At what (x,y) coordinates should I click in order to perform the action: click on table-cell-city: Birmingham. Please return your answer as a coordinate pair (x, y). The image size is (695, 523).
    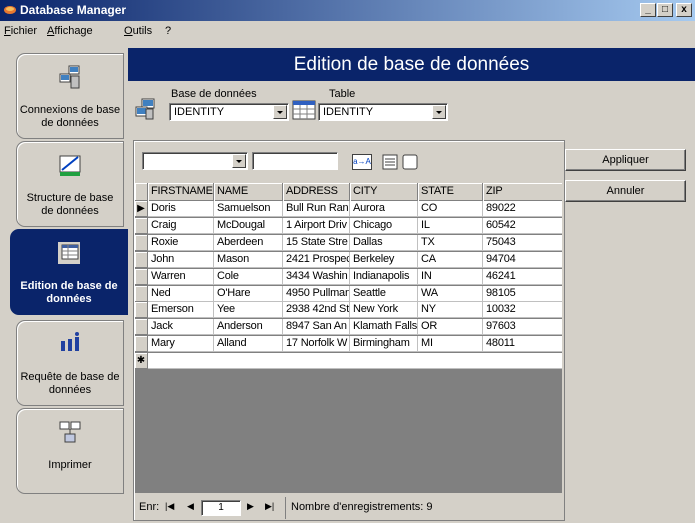
    Looking at the image, I should click on (384, 344).